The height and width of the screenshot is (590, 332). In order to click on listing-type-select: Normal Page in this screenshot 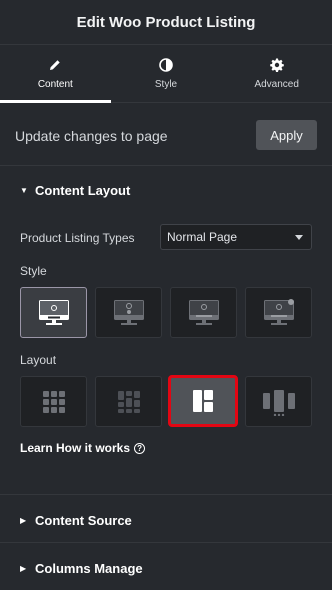, I will do `click(236, 237)`.